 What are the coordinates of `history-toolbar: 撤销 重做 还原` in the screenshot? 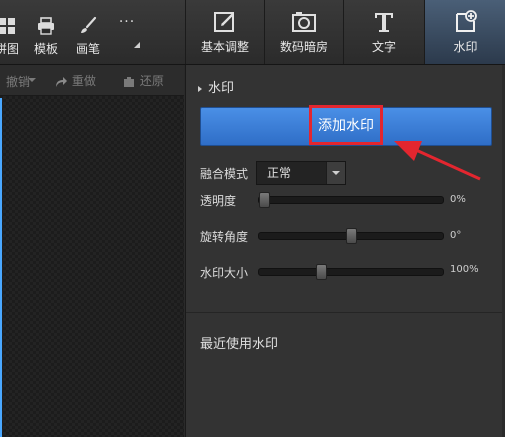 It's located at (92, 80).